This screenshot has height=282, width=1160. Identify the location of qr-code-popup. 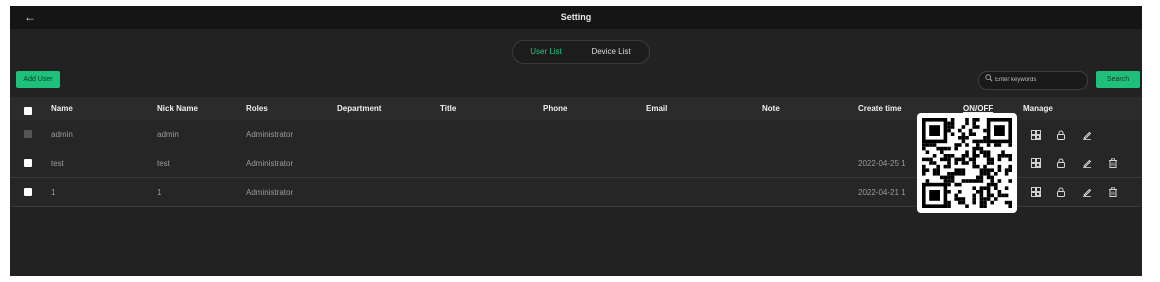
(967, 163).